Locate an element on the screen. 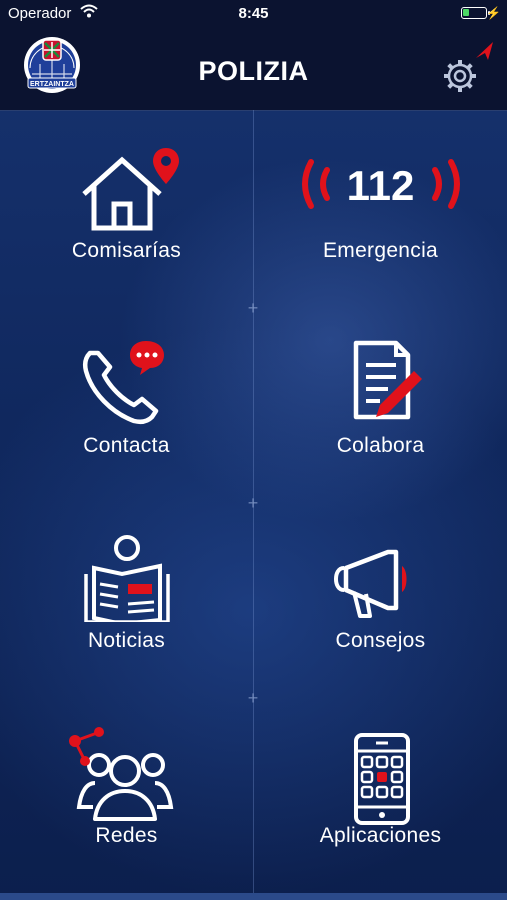  menu-item-redes: Redes is located at coordinates (126, 792).